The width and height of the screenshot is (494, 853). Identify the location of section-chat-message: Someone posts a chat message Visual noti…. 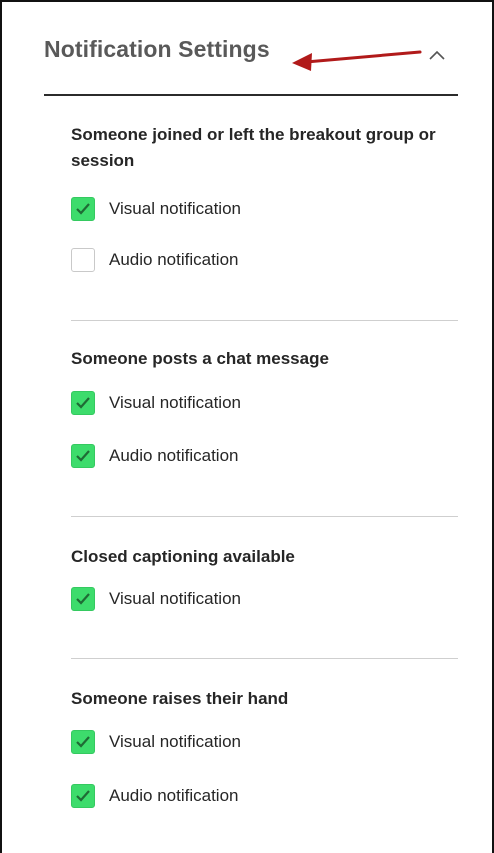
(264, 416).